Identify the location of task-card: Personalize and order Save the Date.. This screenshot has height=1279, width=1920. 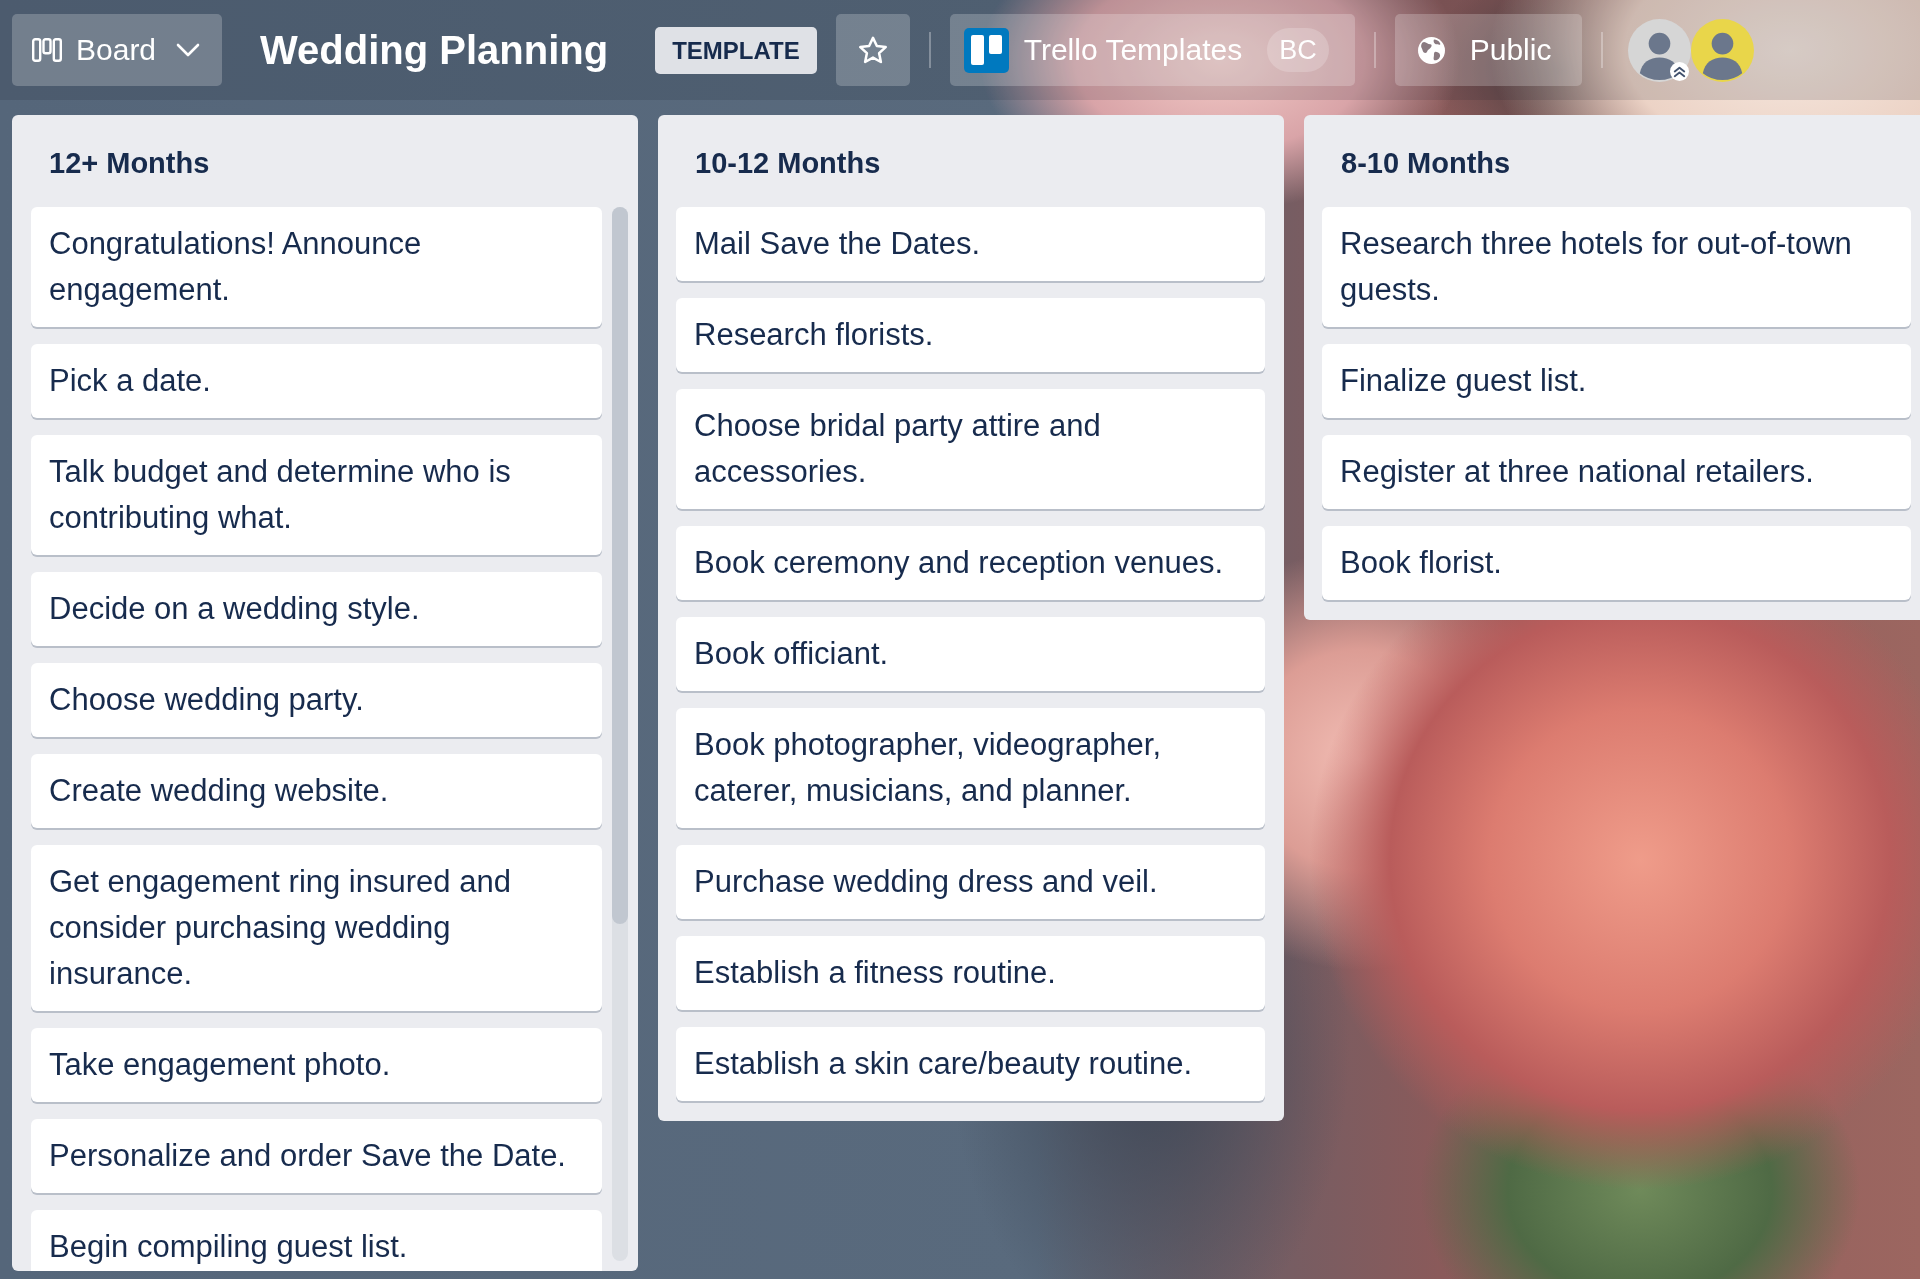
(316, 1156).